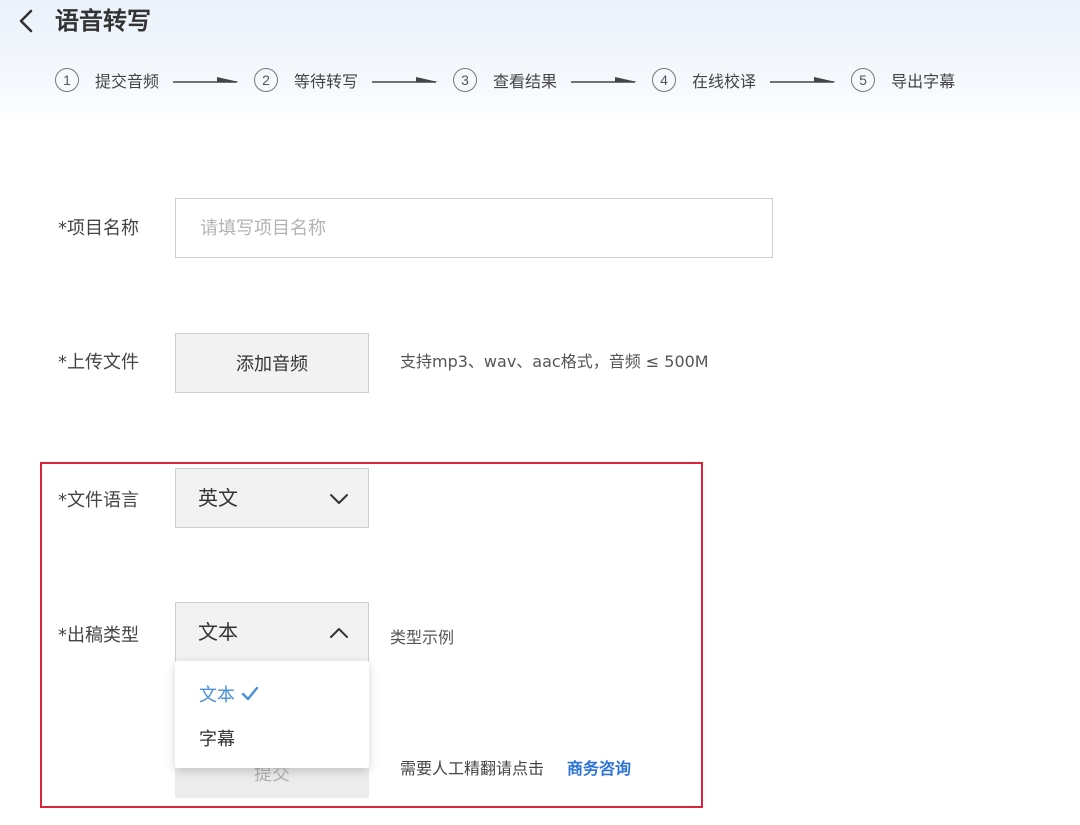 The image size is (1080, 825). What do you see at coordinates (272, 363) in the screenshot?
I see `add-audio-button: 添加音频` at bounding box center [272, 363].